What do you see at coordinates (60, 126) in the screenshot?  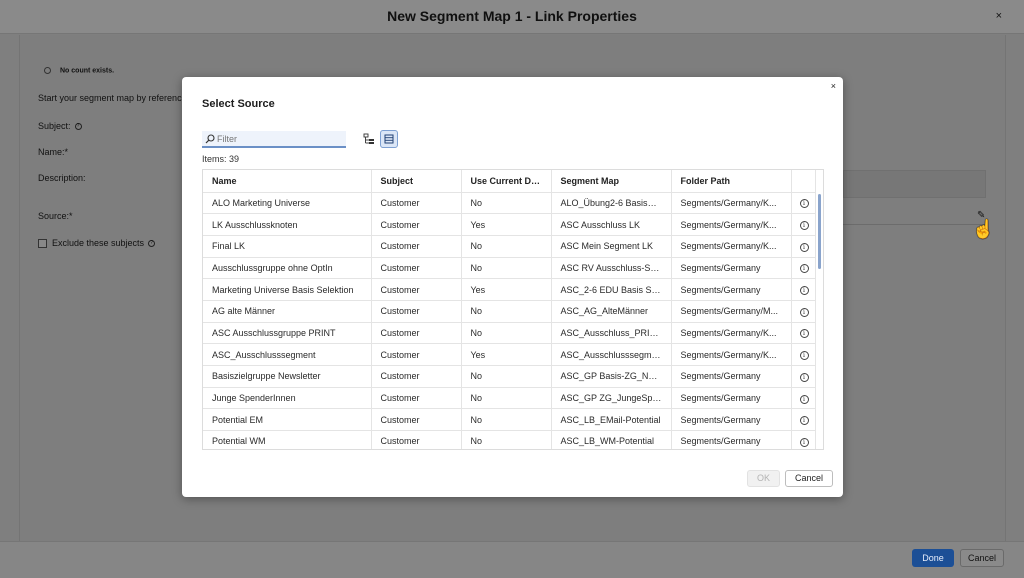 I see `subject-label: Subject:?` at bounding box center [60, 126].